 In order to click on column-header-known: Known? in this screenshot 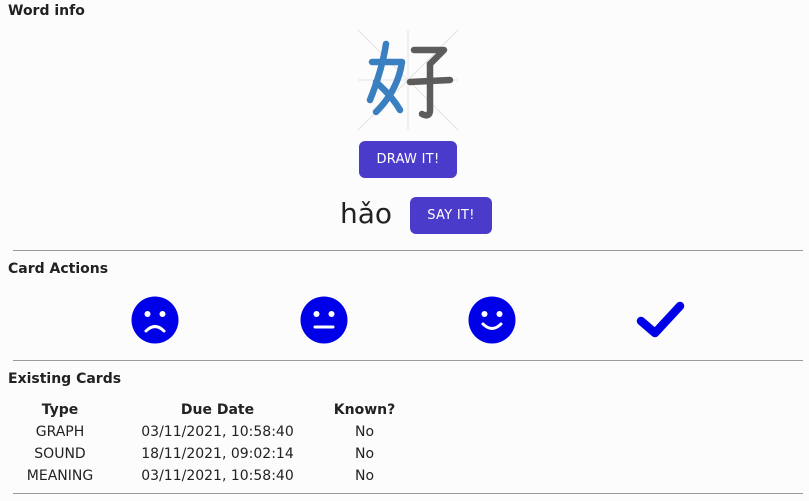, I will do `click(364, 410)`.